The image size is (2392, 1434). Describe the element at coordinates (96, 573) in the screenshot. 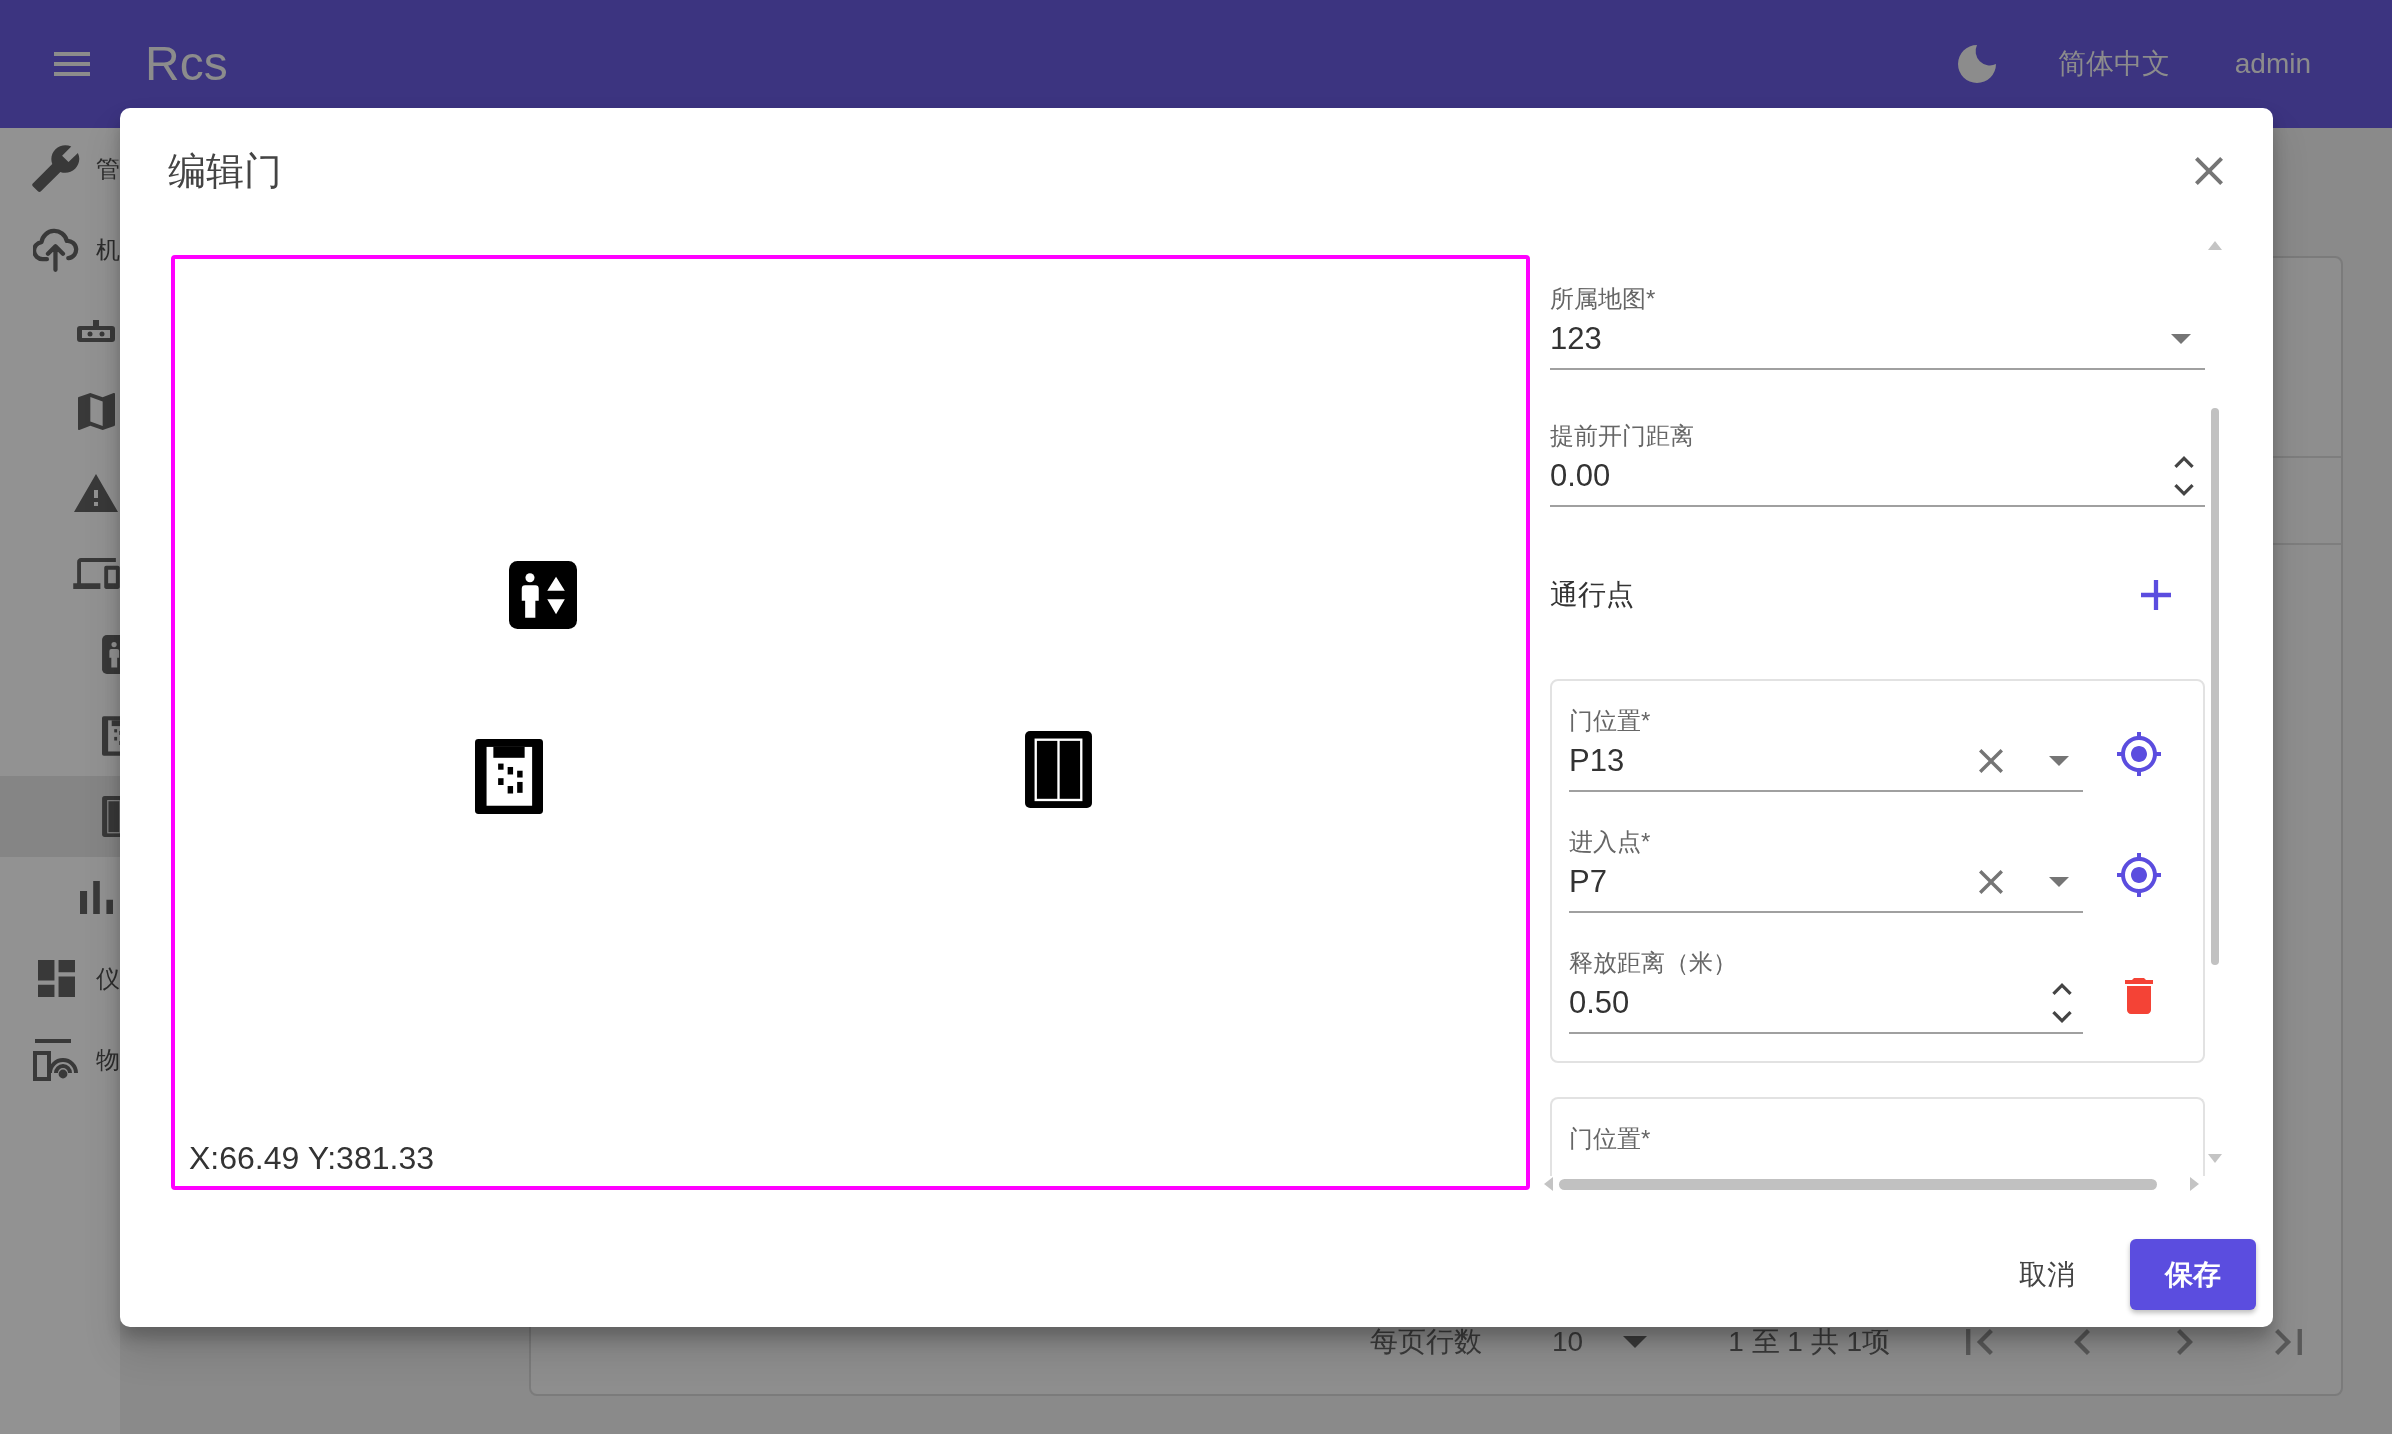

I see `devices-icon` at that location.